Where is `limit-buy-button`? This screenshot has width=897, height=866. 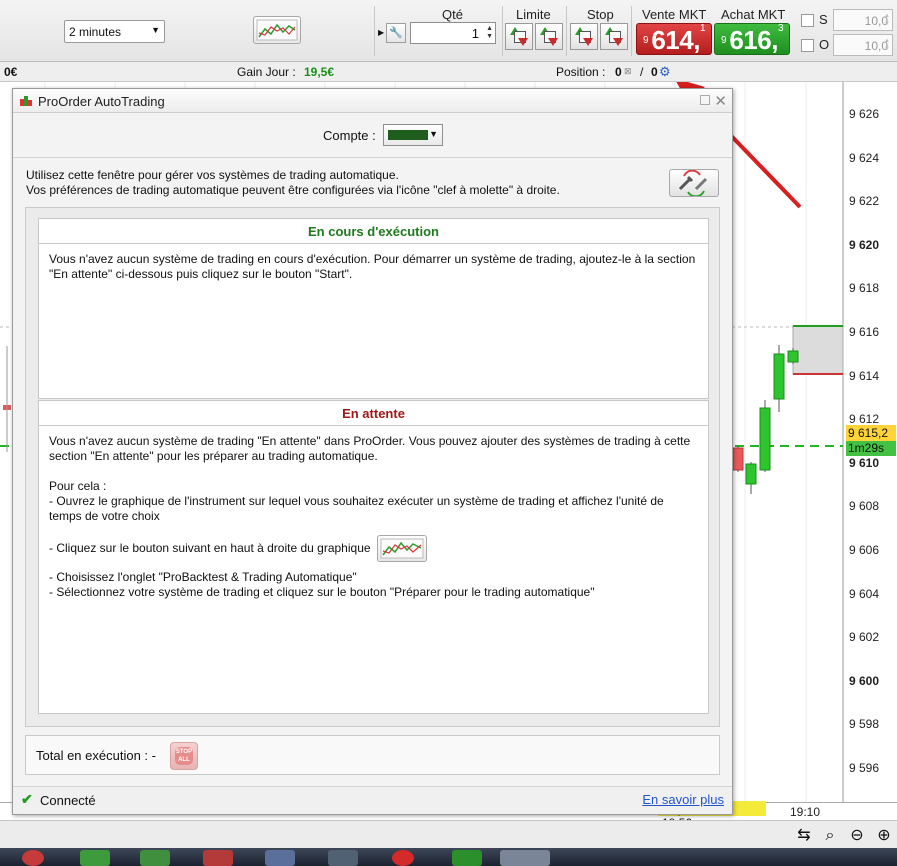 limit-buy-button is located at coordinates (519, 36).